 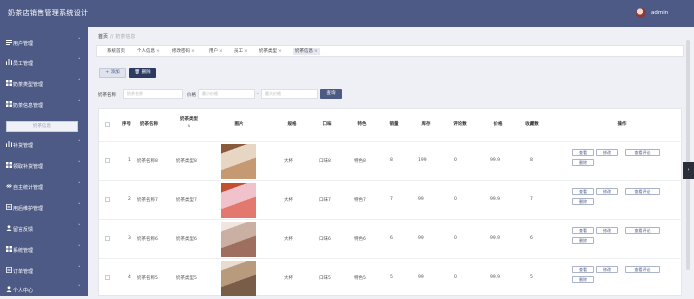 I want to click on document-icon, so click(x=9, y=207).